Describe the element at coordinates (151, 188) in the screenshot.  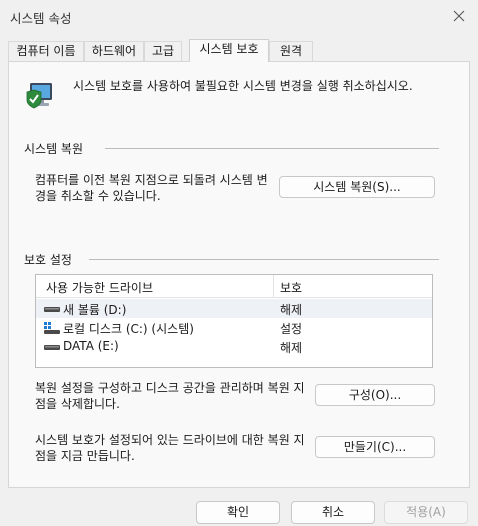
I see `restore-description: 컴퓨터를 이전 복원 지점으로 되돌려 시스템 변경을 취소할 수 있습니다.` at that location.